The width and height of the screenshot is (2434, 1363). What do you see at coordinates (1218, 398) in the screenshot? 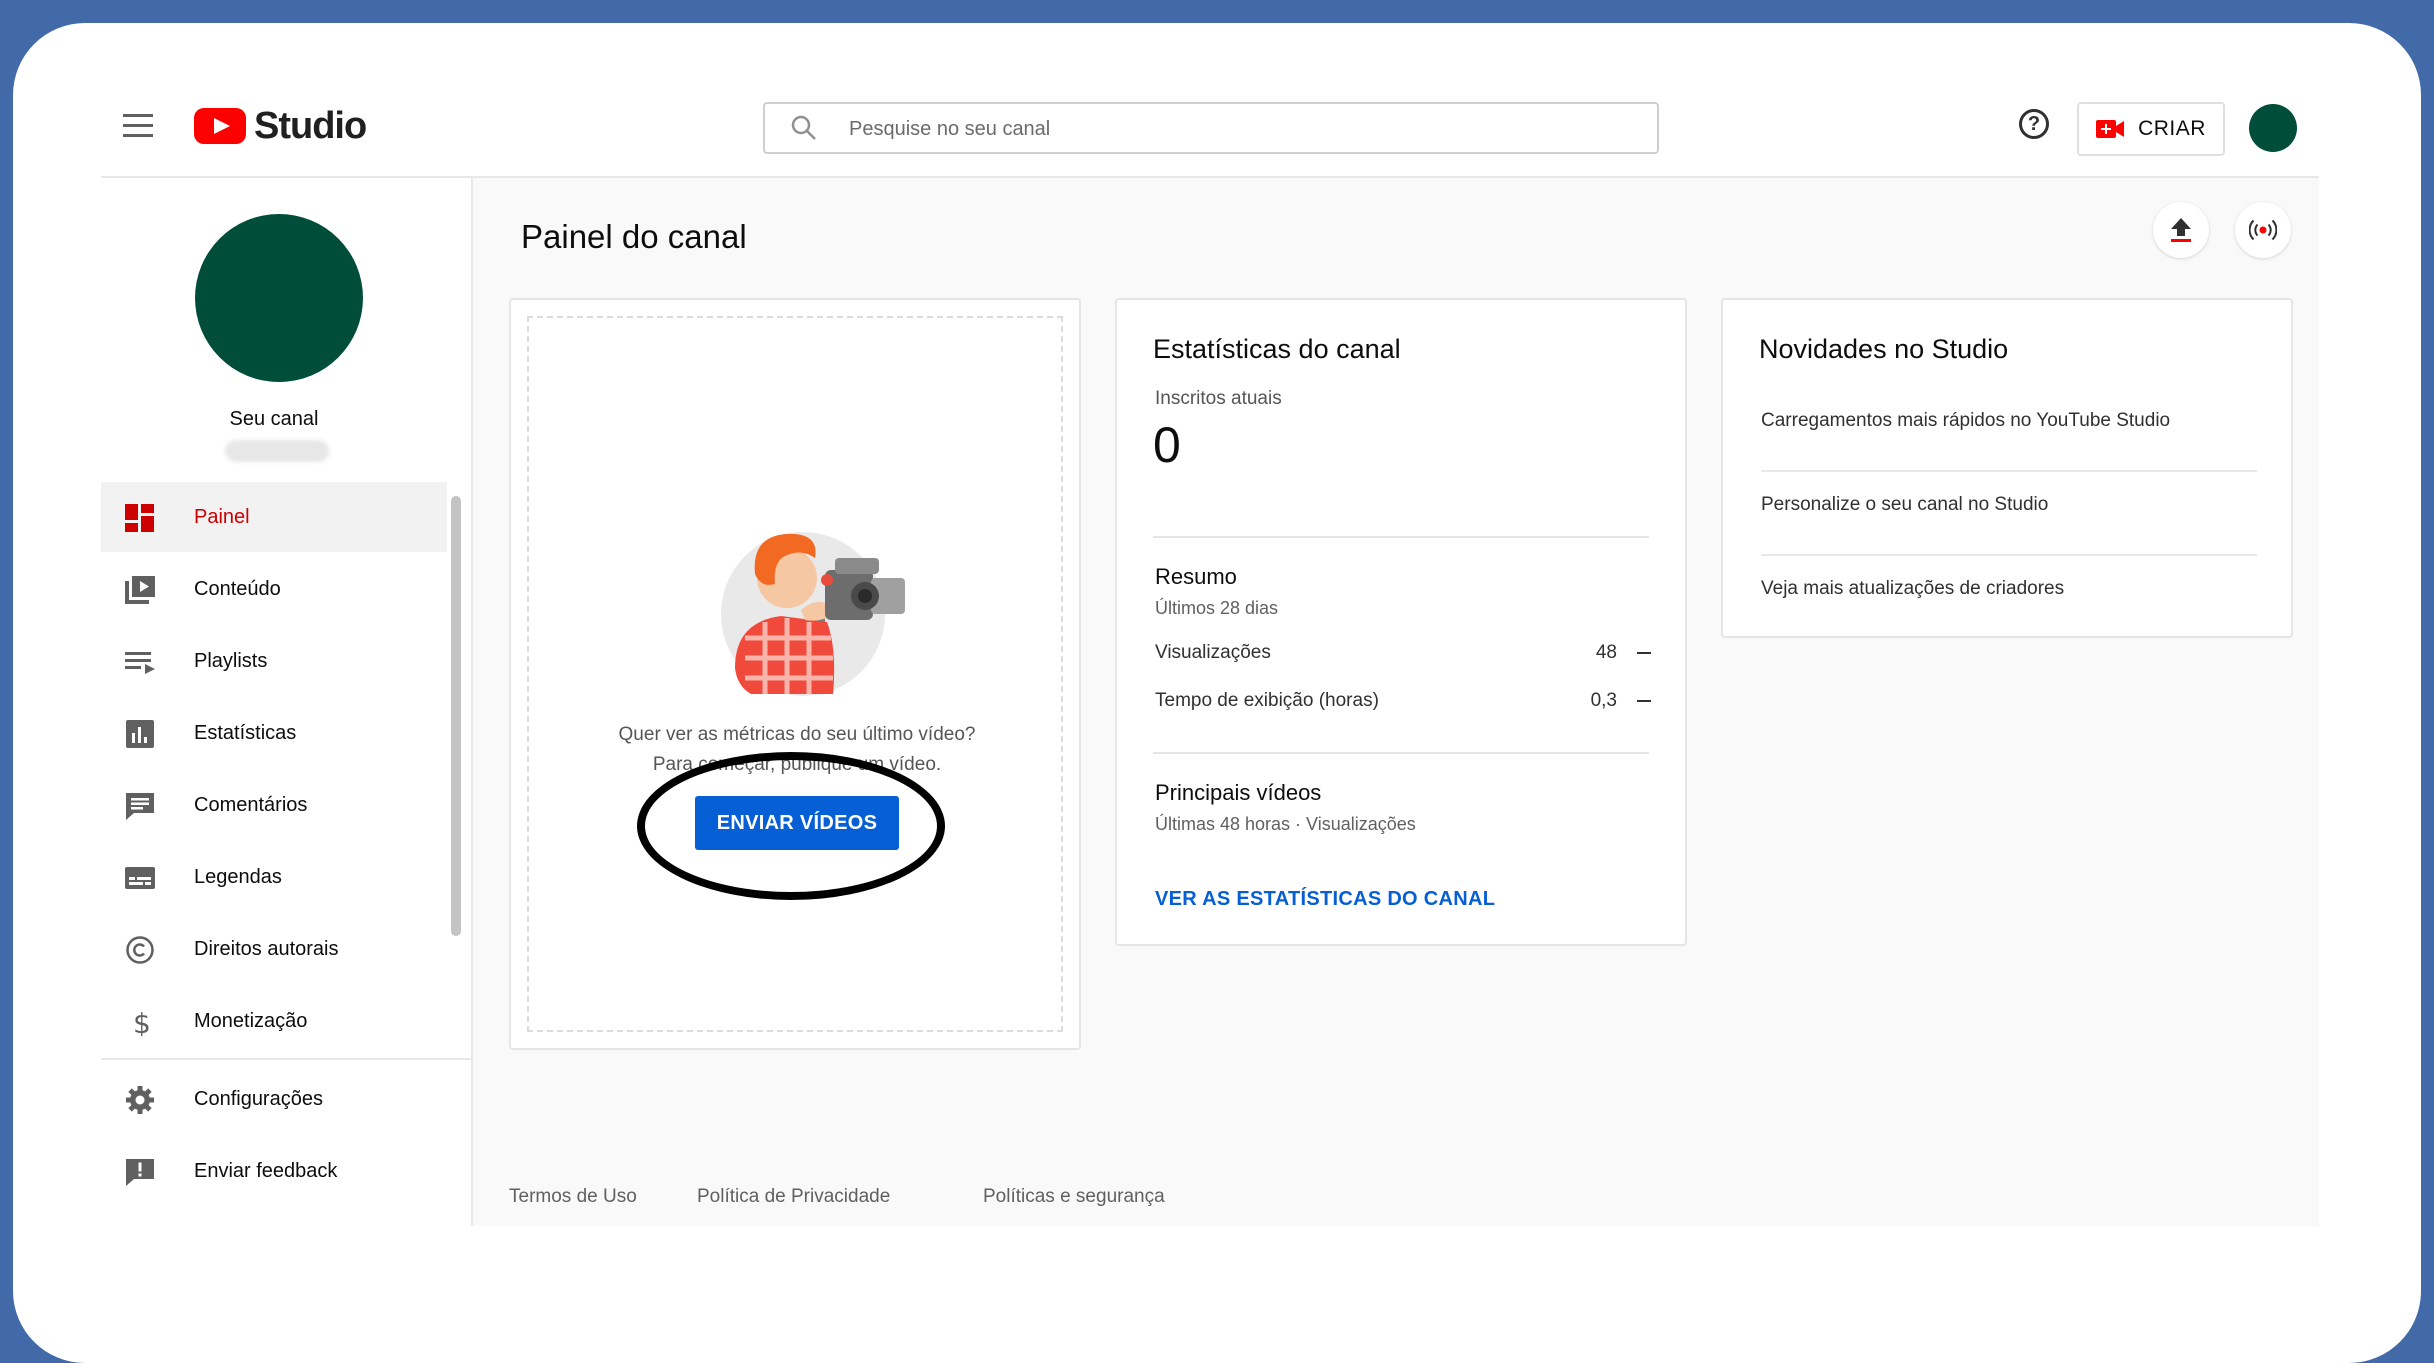
I see `subscribers-label: Inscritos atuais` at bounding box center [1218, 398].